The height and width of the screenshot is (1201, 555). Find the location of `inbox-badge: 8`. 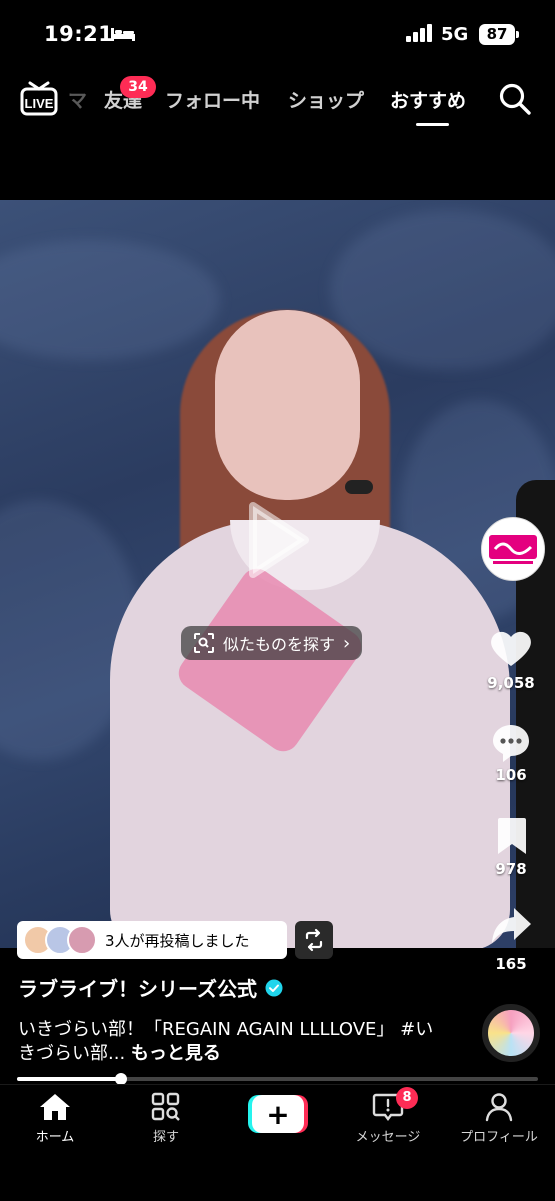

inbox-badge: 8 is located at coordinates (407, 1098).